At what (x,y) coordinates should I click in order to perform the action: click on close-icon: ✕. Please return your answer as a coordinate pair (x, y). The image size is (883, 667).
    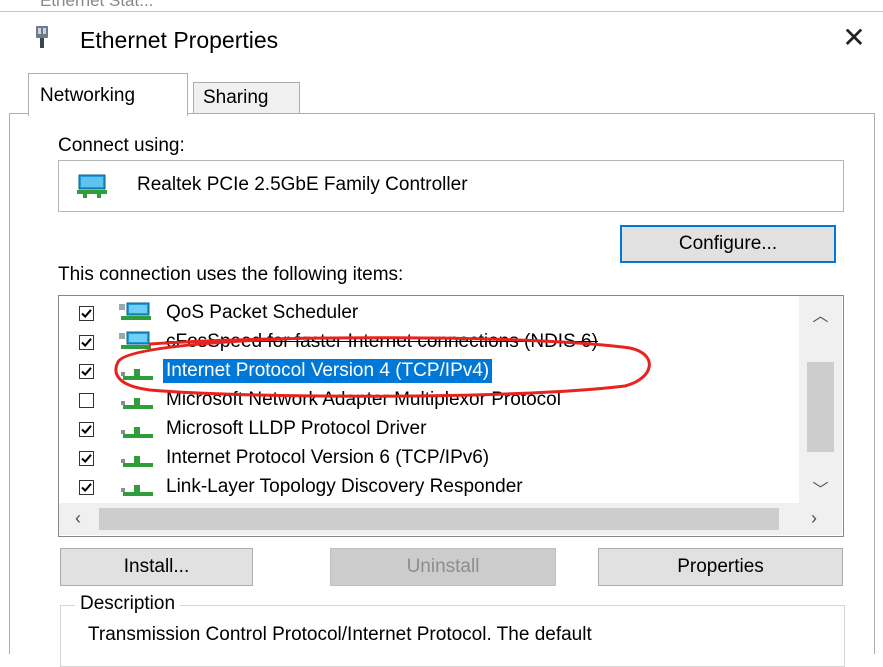
    Looking at the image, I should click on (853, 37).